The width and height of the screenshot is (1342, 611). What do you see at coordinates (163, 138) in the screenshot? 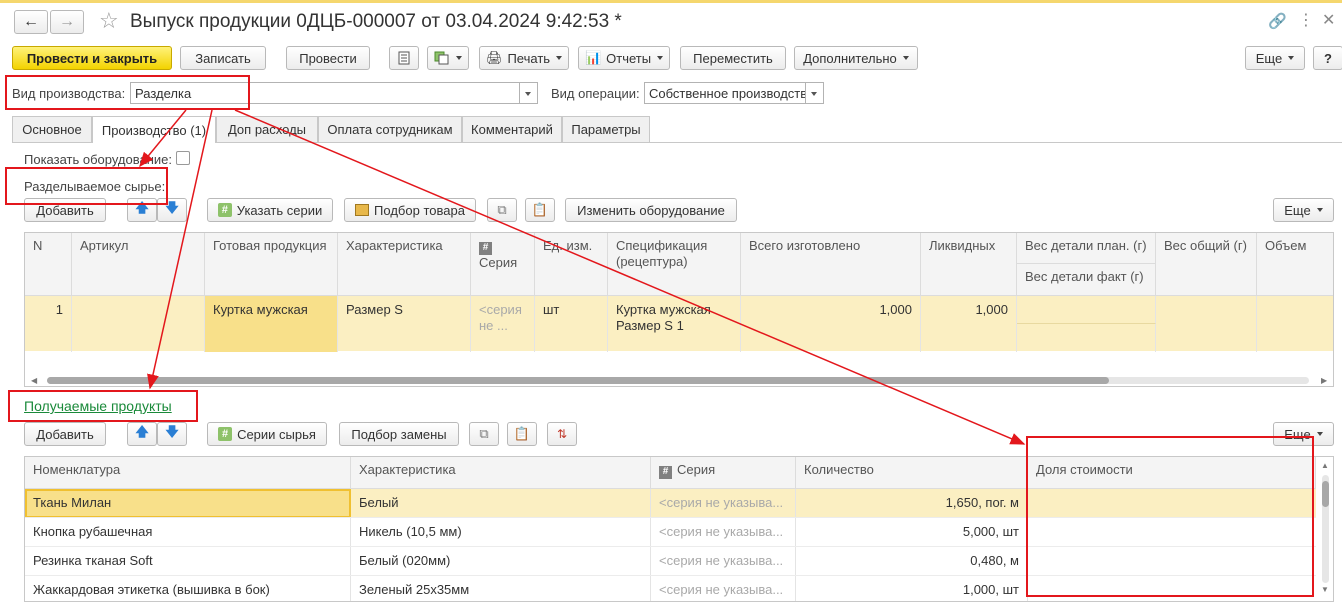
I see `arrow-to-raw-title` at bounding box center [163, 138].